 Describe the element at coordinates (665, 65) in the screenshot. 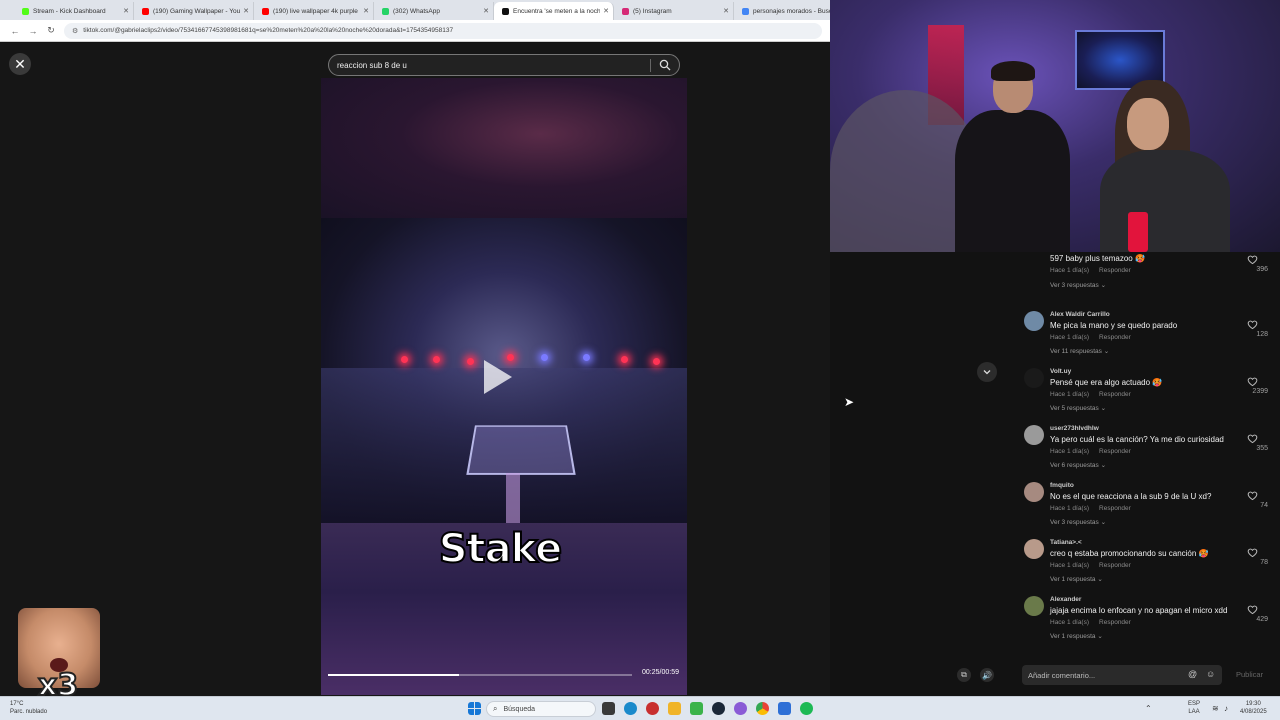

I see `search-icon` at that location.